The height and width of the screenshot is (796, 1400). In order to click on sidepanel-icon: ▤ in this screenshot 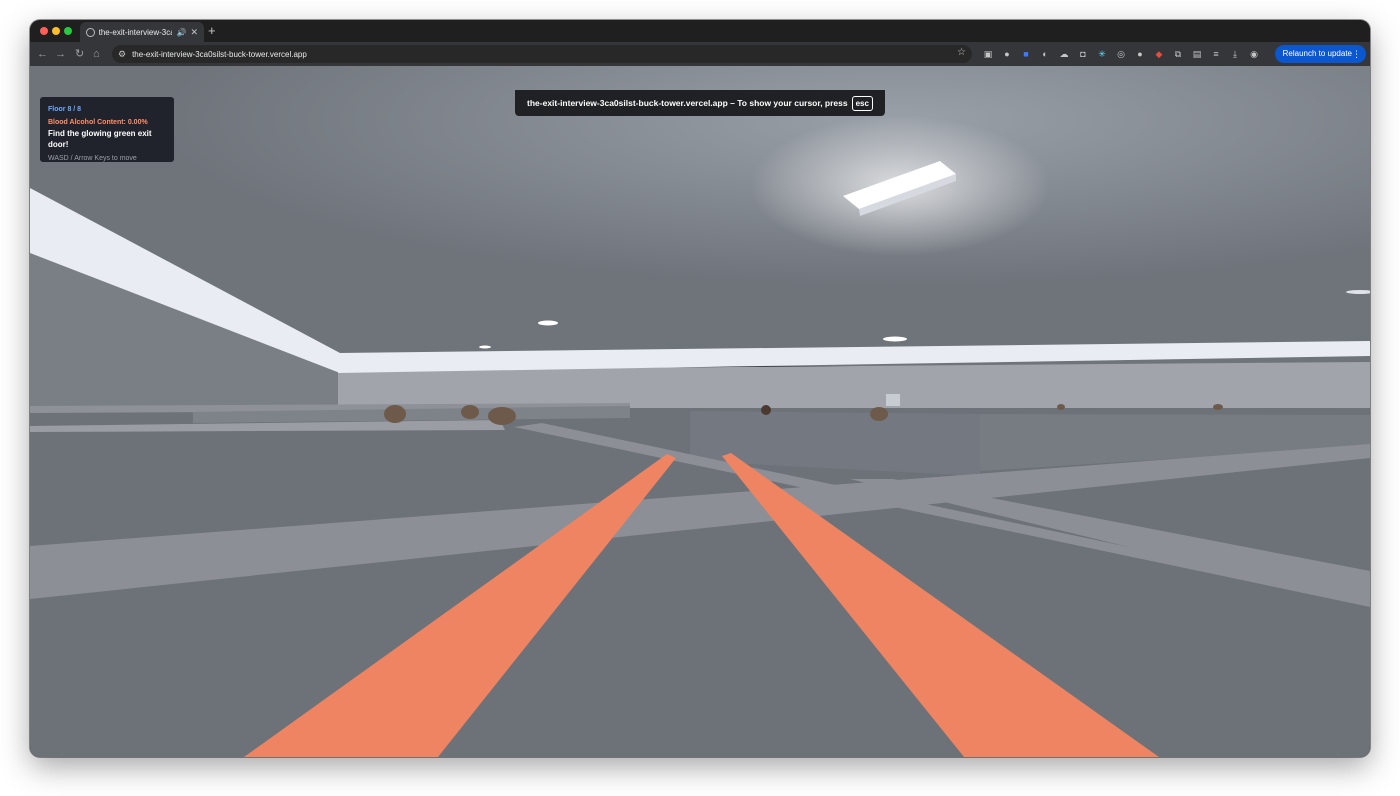, I will do `click(1197, 54)`.